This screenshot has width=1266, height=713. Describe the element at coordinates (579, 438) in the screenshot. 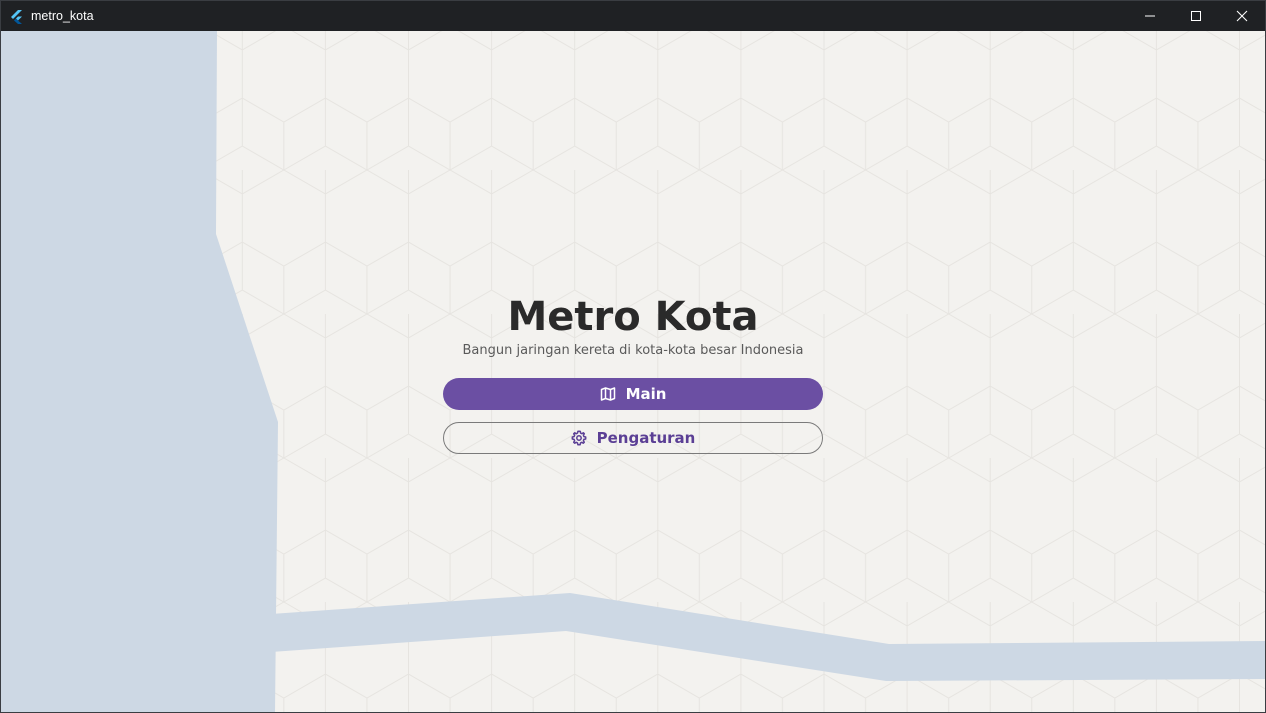

I see `gear-icon` at that location.